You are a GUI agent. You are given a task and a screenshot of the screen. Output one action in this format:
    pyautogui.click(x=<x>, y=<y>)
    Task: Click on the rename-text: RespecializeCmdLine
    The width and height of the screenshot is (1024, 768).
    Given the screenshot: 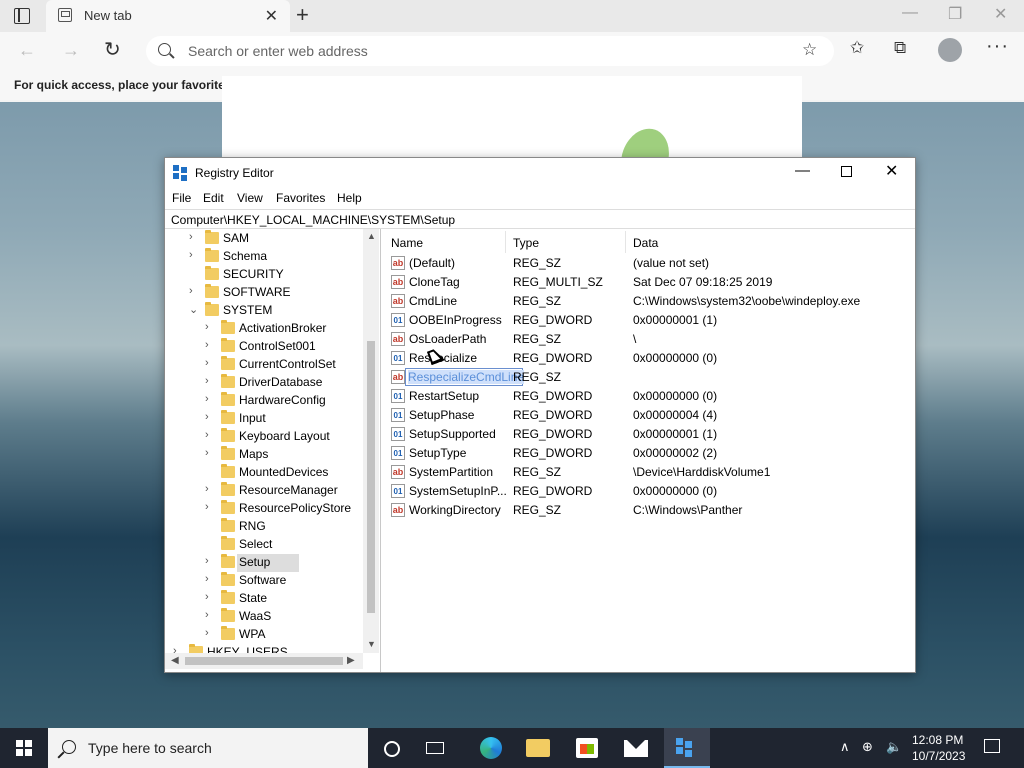 What is the action you would take?
    pyautogui.click(x=466, y=377)
    